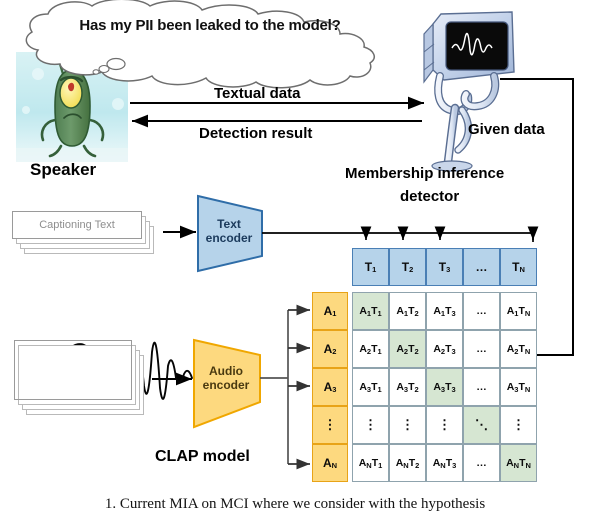 The image size is (590, 513). Describe the element at coordinates (330, 387) in the screenshot. I see `audio-embedding-3: A3` at that location.